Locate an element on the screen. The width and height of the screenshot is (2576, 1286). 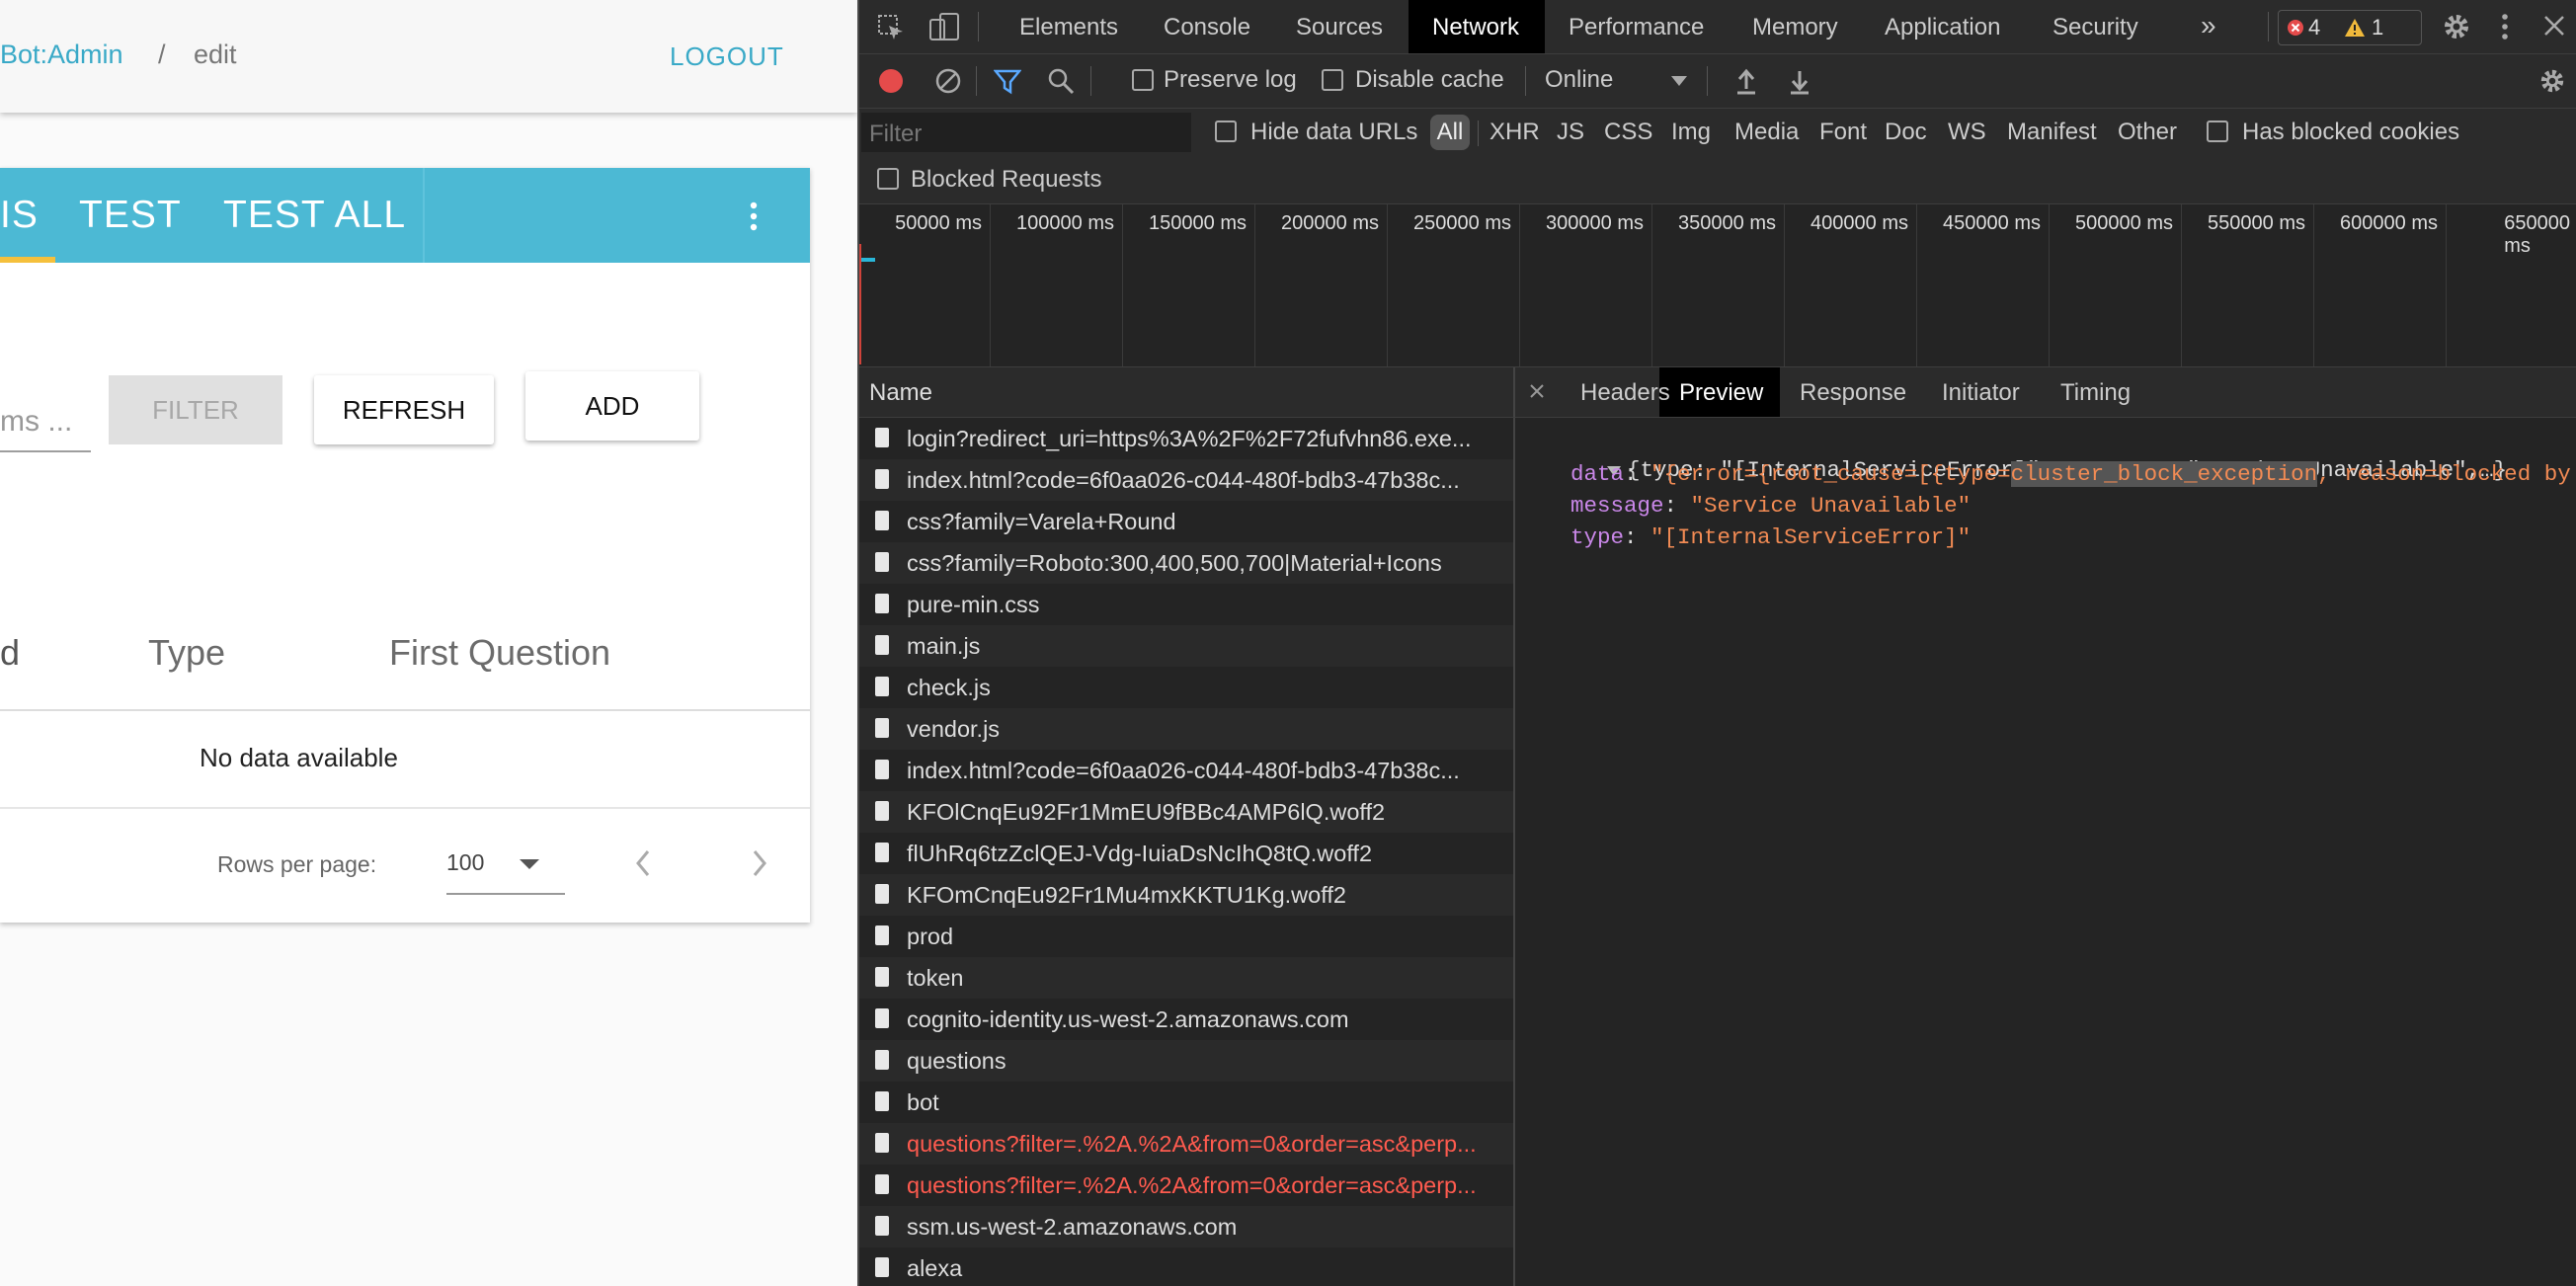
record-icon is located at coordinates (891, 81).